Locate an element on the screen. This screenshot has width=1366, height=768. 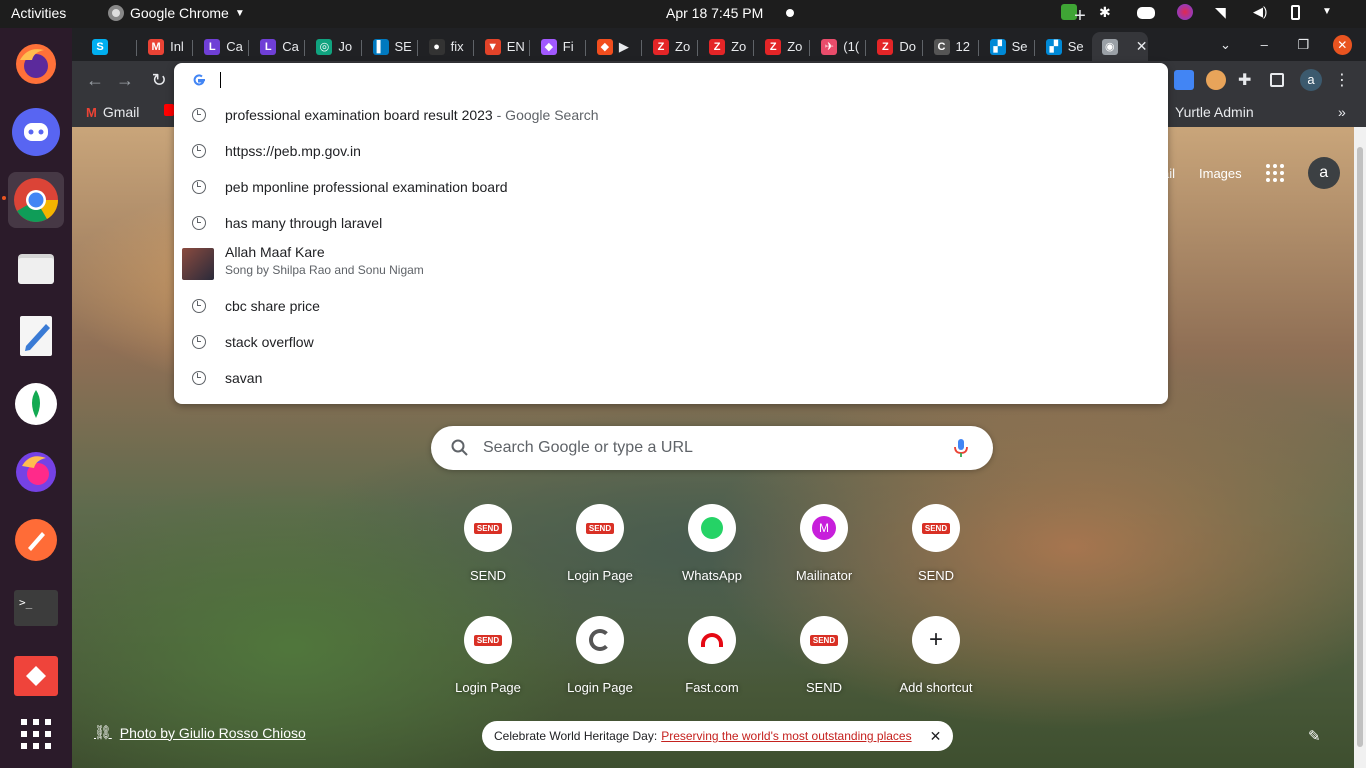
side-panel-icon is located at coordinates (1277, 80).